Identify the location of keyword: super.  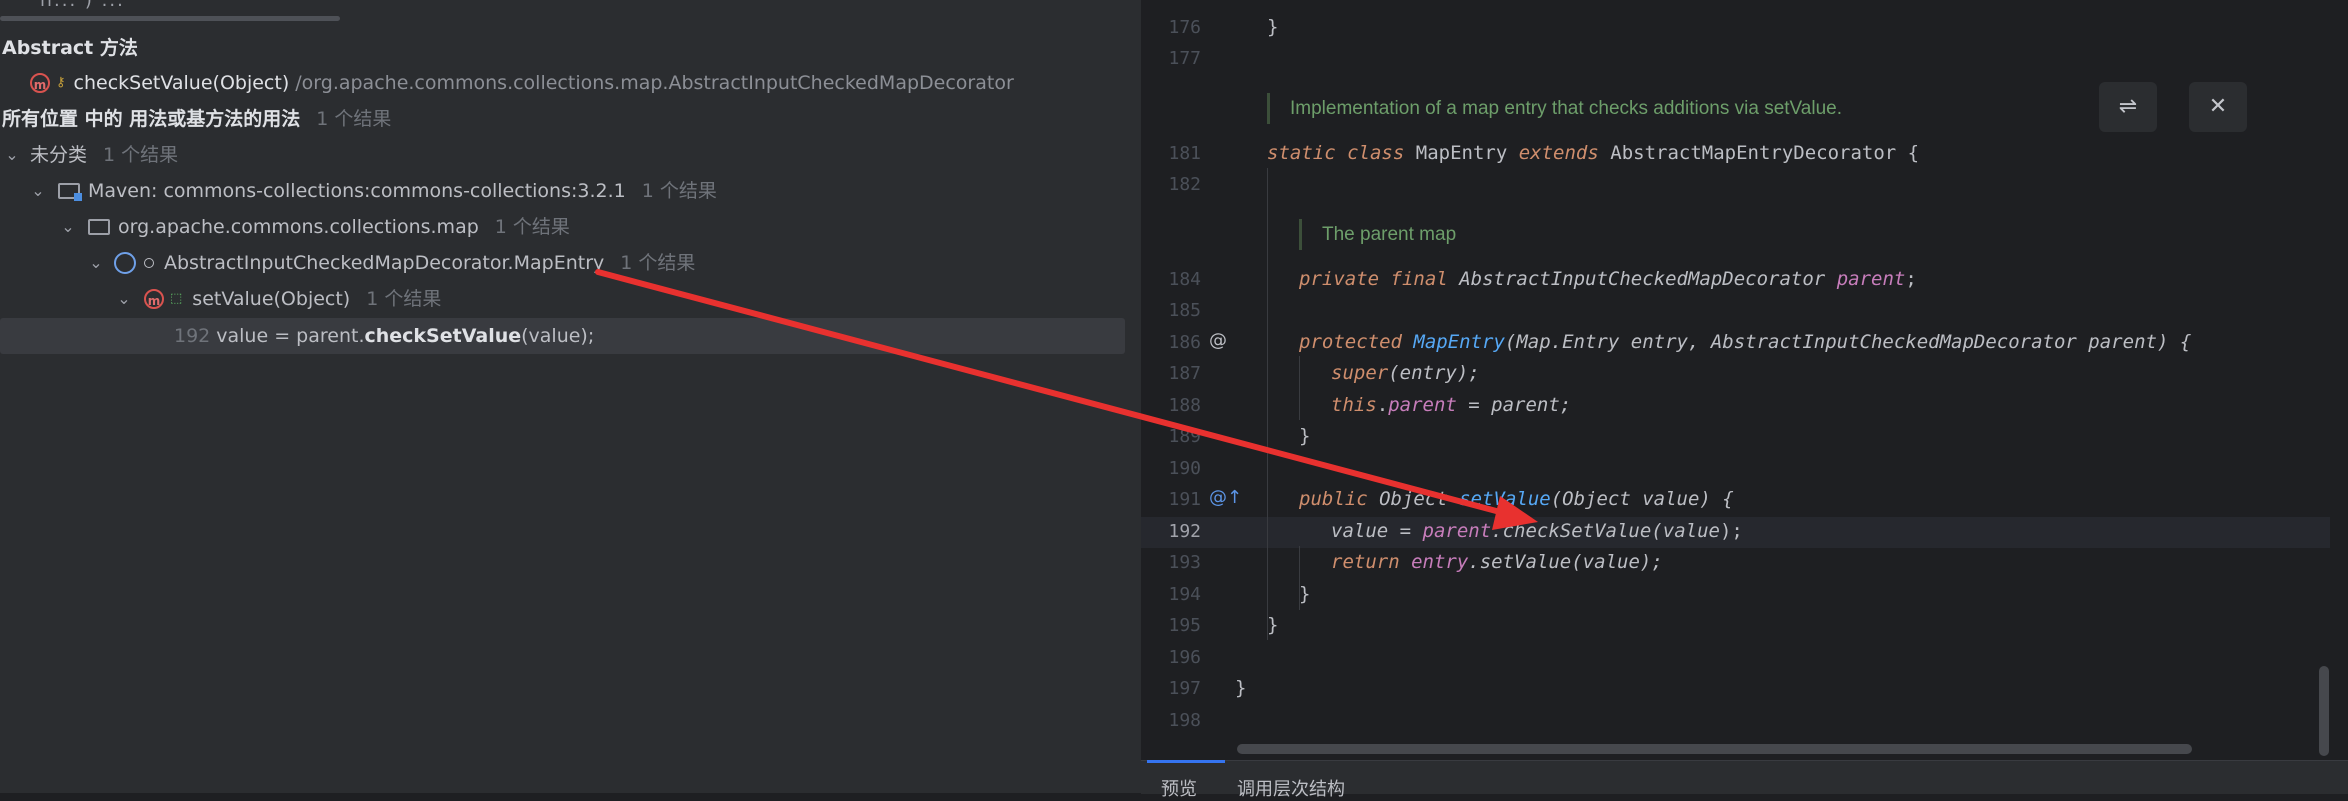
(1360, 373).